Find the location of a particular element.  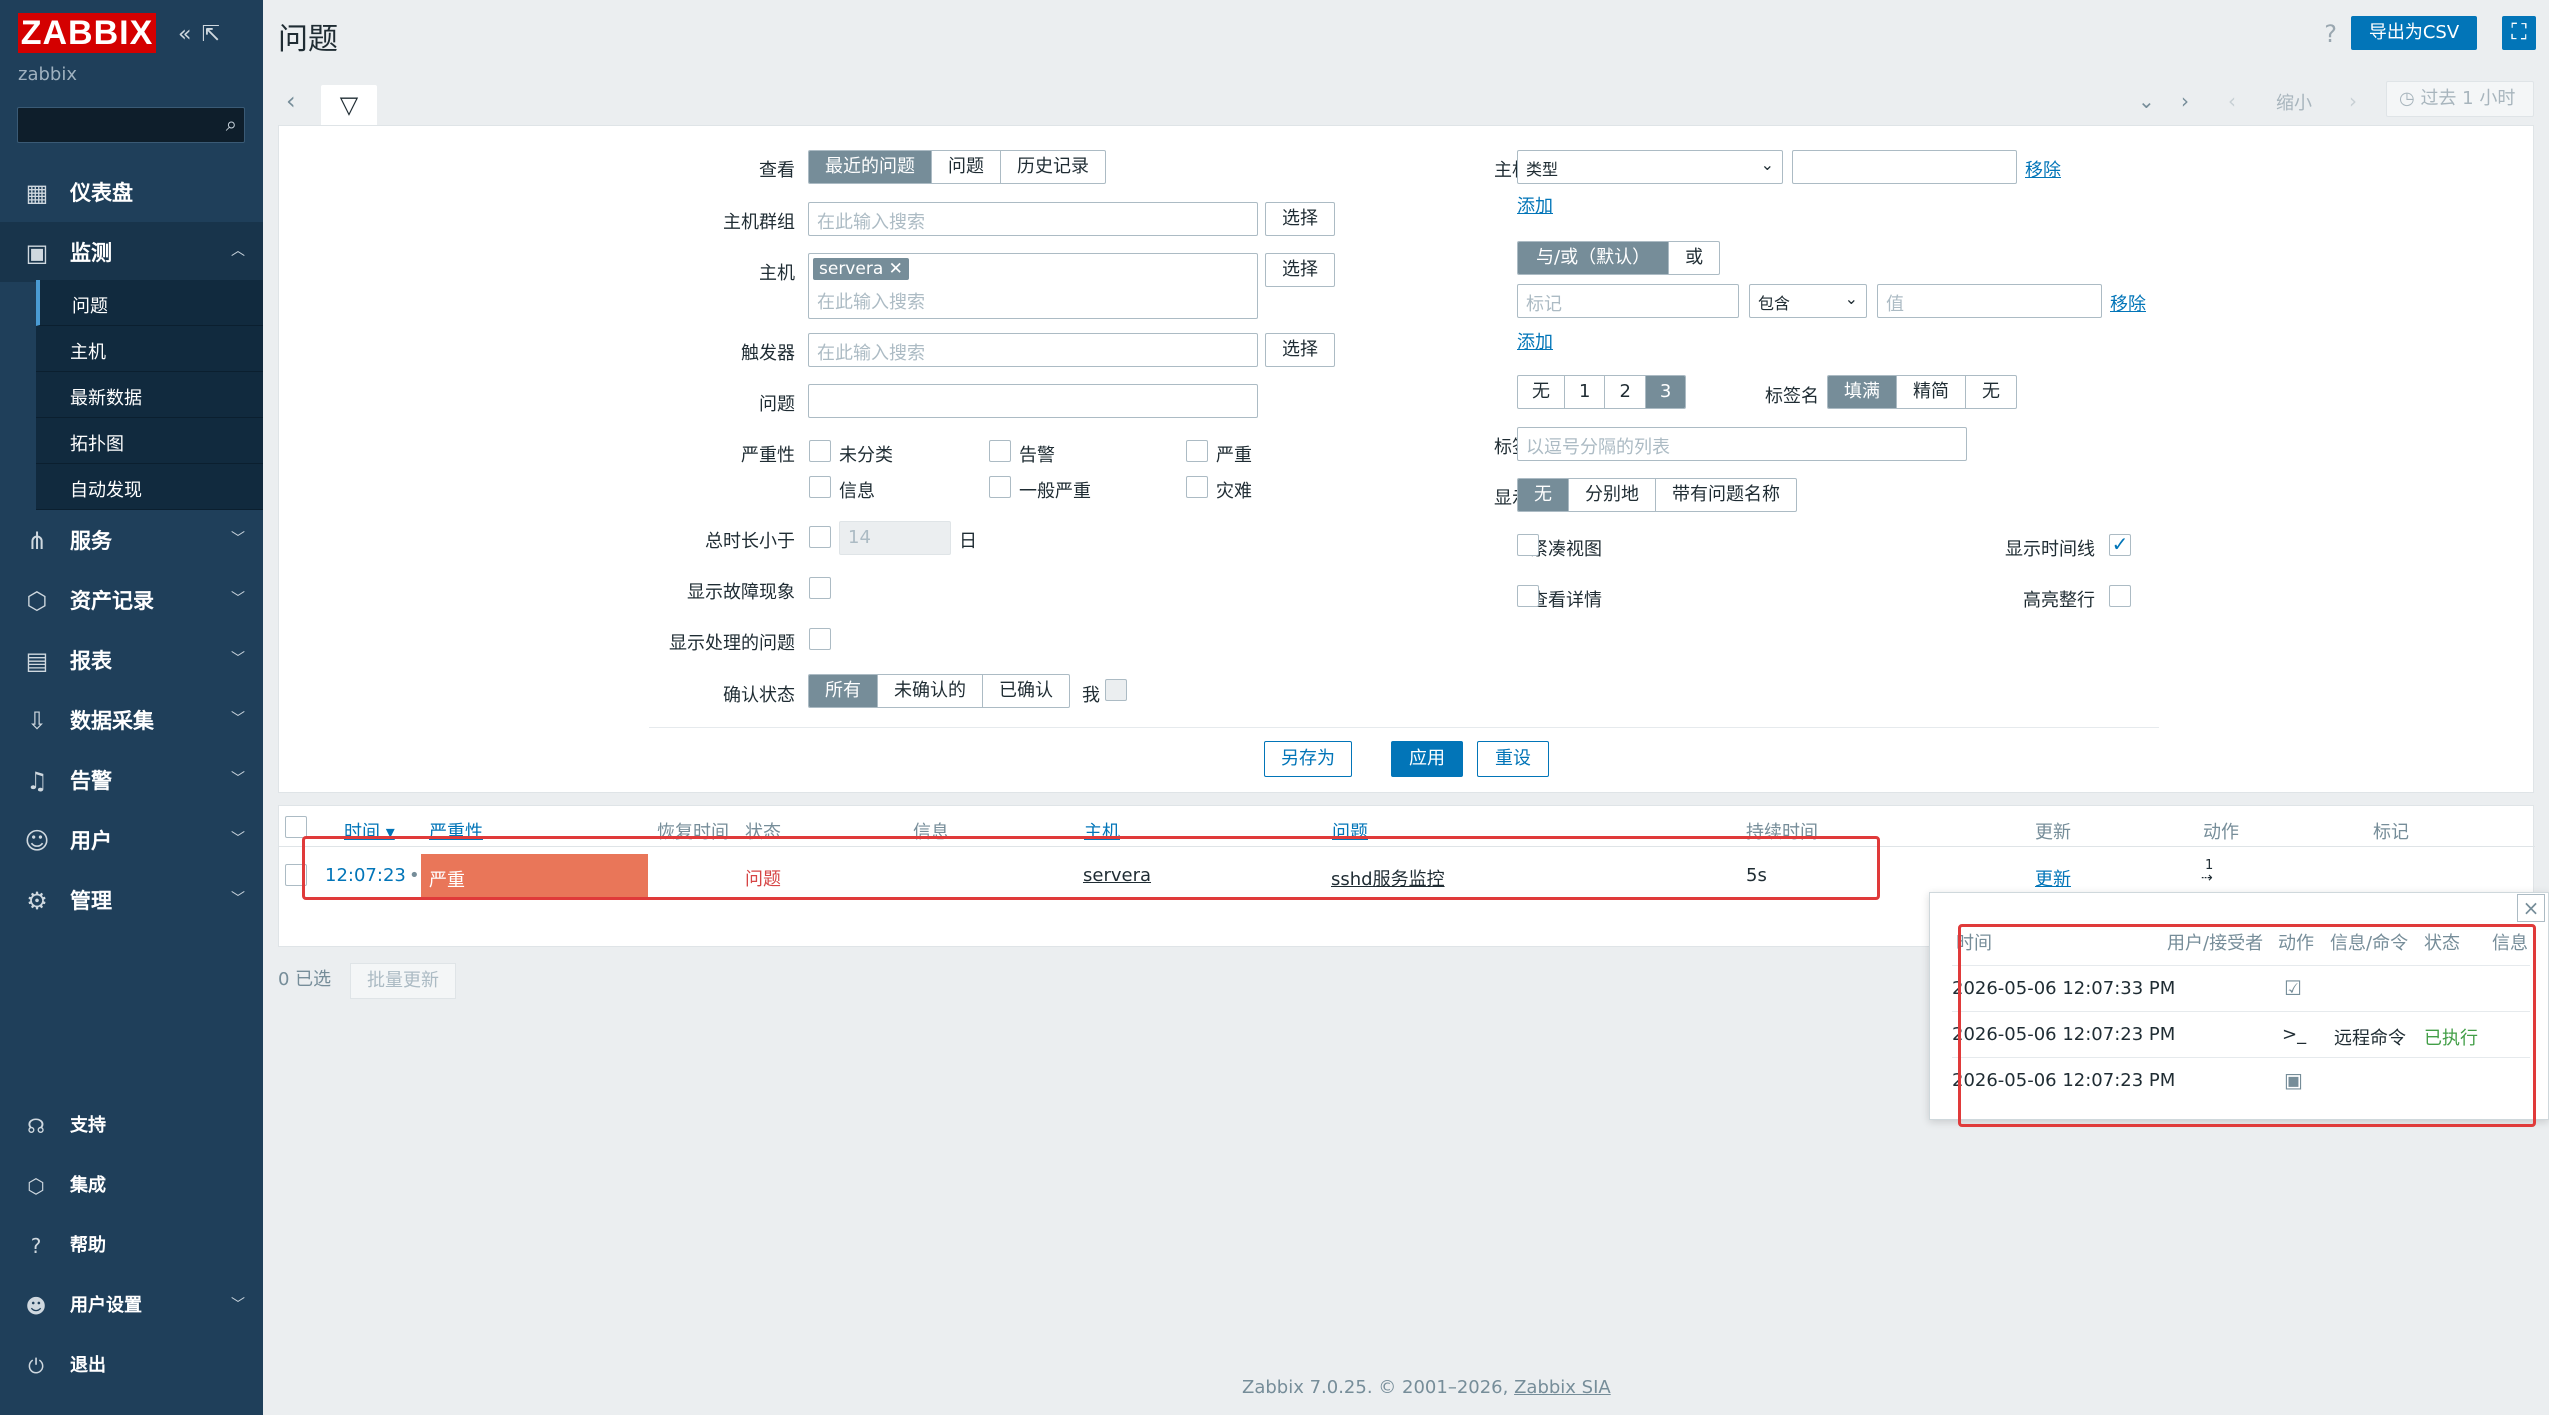

nav-sign-out: ⏻ 退出 is located at coordinates (131, 1366).